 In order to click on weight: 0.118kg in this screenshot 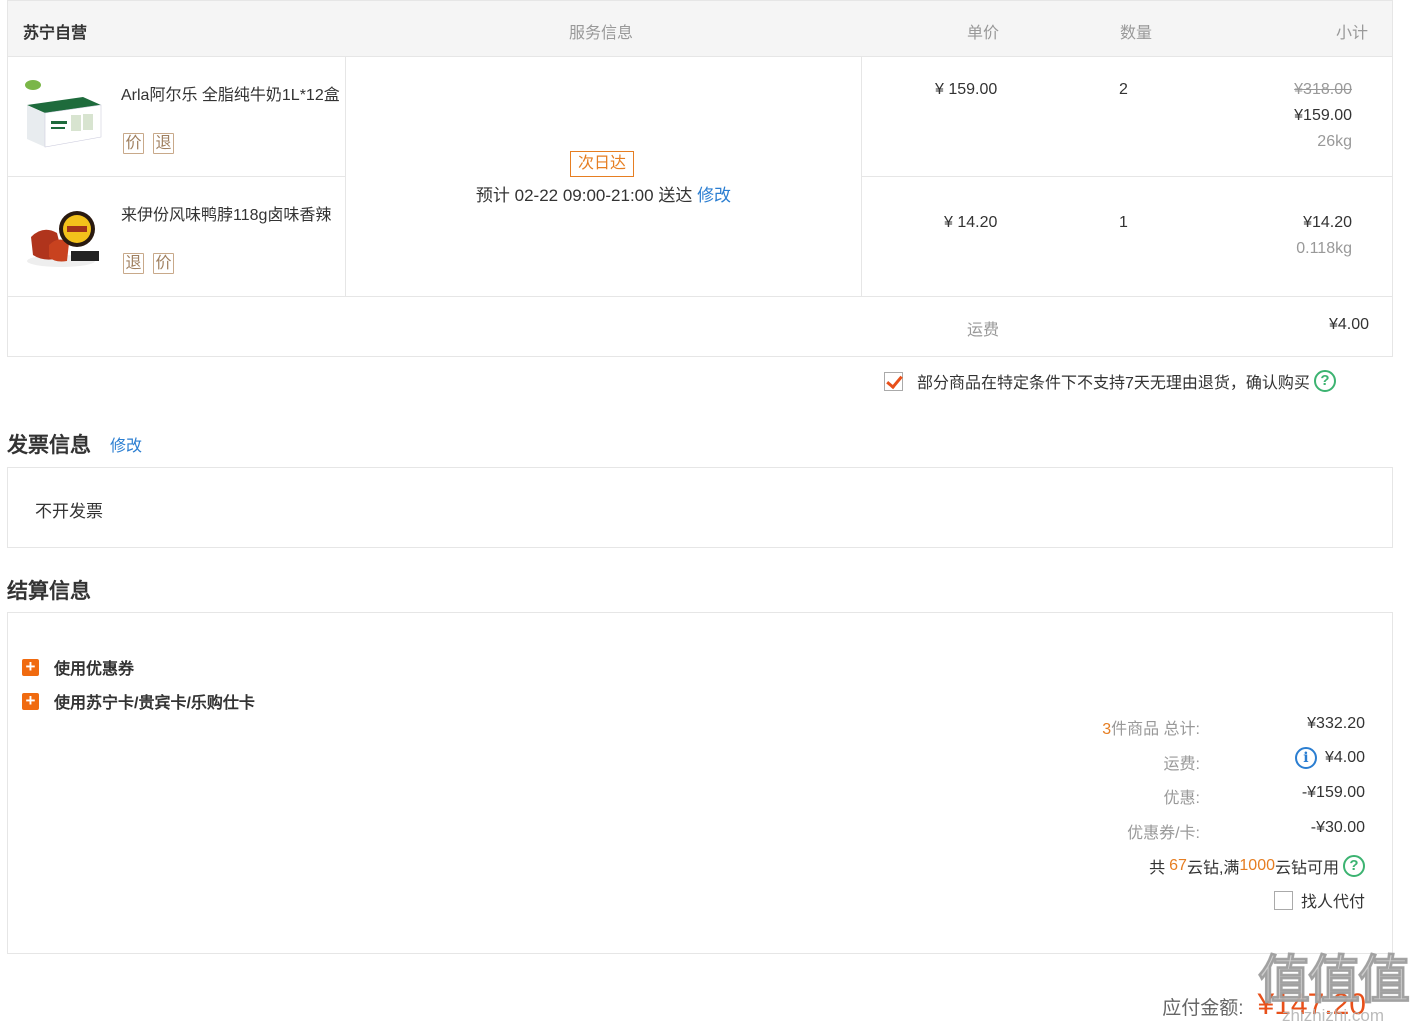, I will do `click(1324, 248)`.